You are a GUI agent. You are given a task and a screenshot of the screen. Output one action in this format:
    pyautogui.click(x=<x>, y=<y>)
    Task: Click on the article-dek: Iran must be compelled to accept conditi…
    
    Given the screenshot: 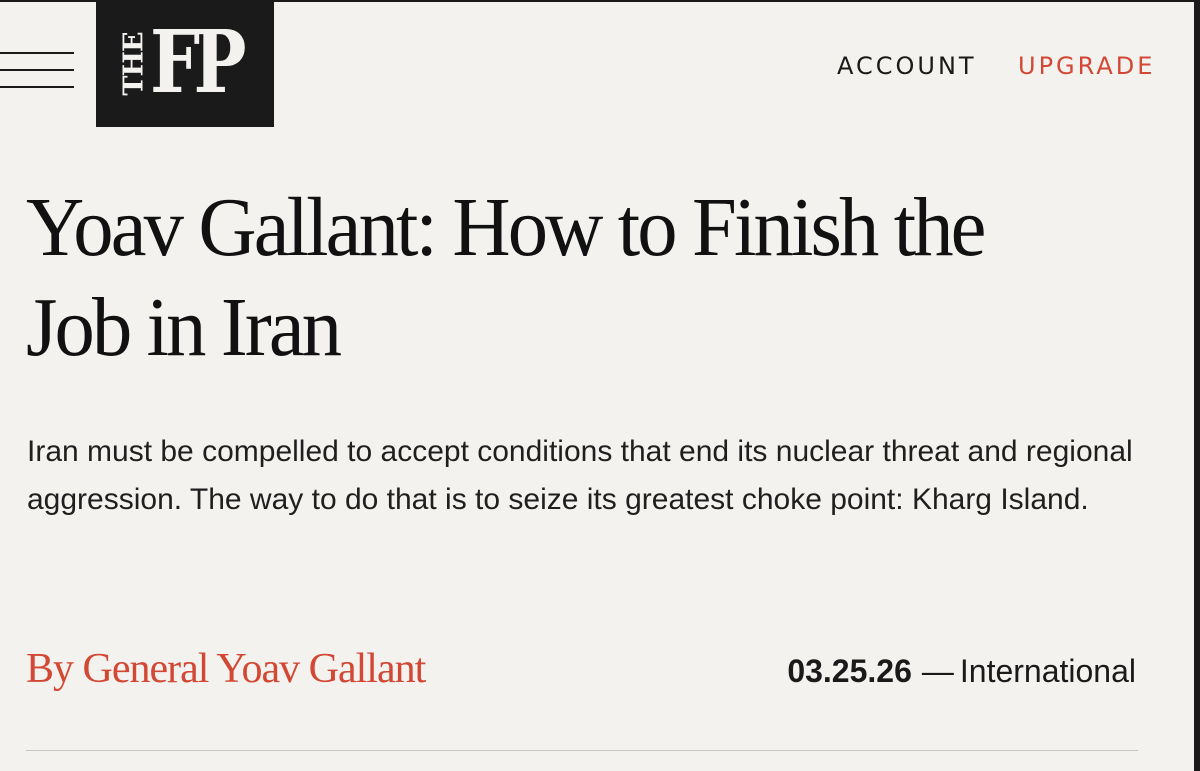 What is the action you would take?
    pyautogui.click(x=580, y=475)
    